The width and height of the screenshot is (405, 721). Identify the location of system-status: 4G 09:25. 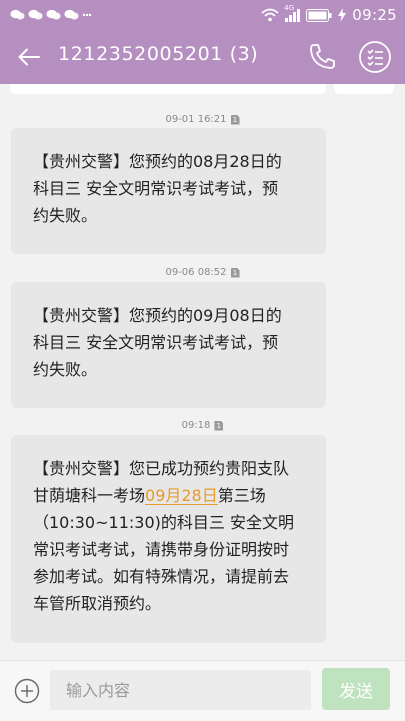
(329, 14).